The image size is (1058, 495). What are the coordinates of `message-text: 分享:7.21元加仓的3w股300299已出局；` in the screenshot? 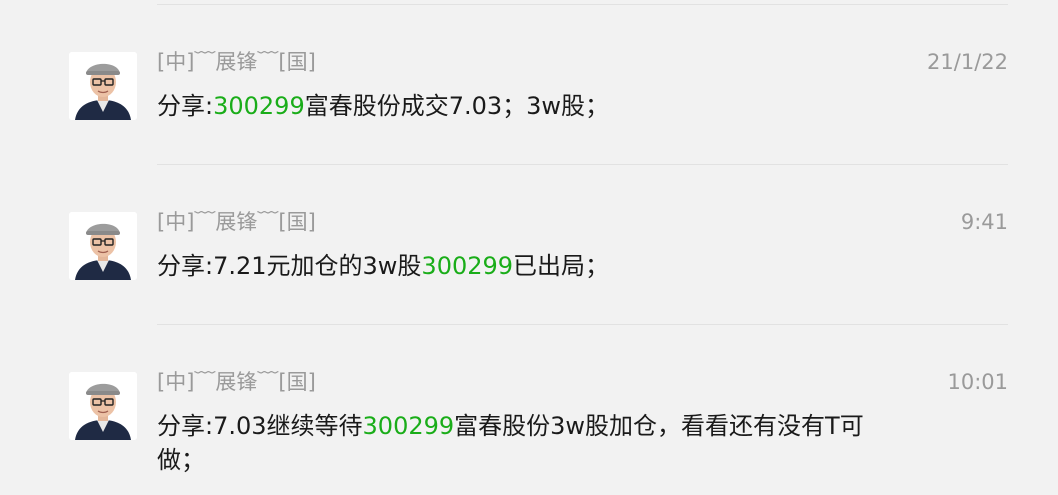 It's located at (512, 266).